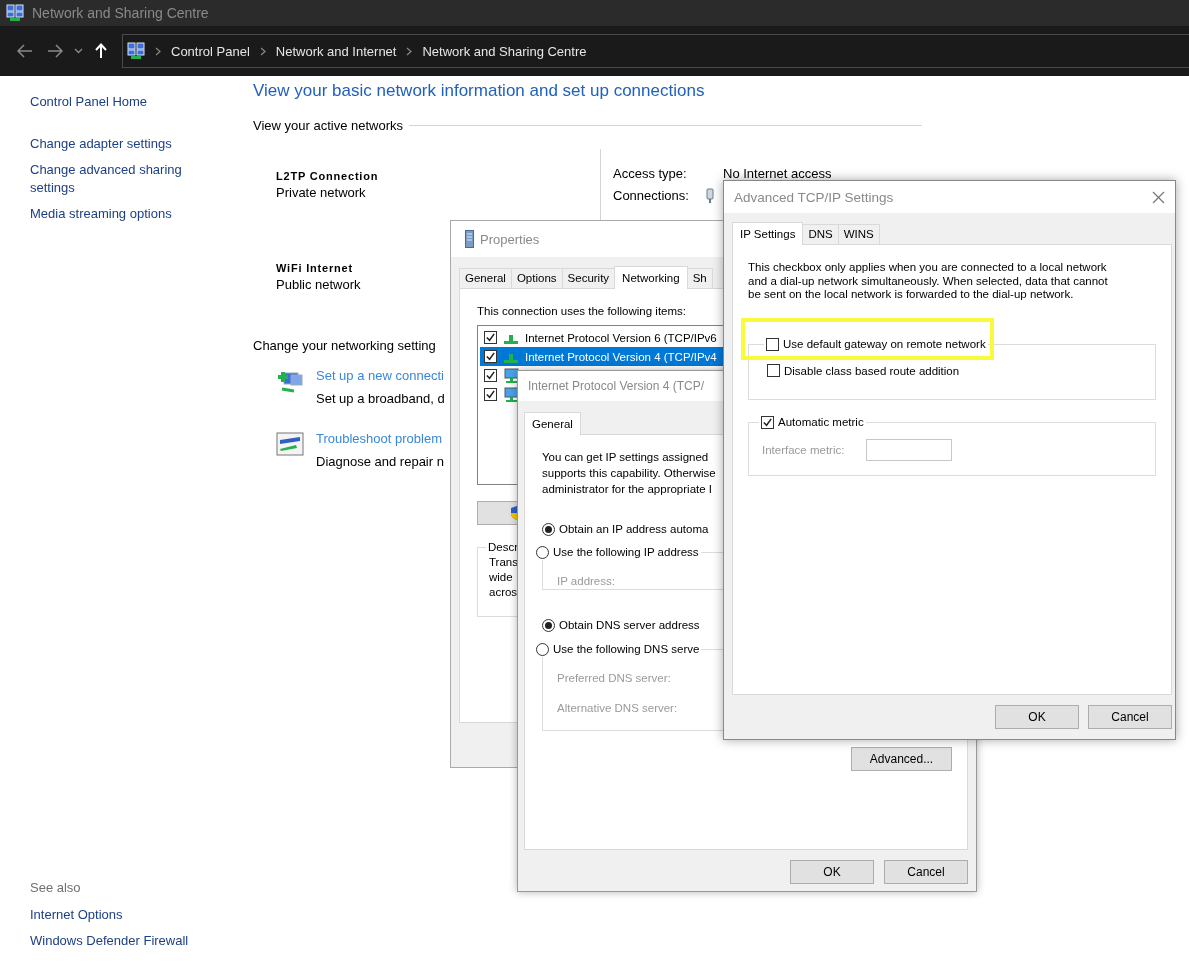 The image size is (1189, 963). What do you see at coordinates (336, 51) in the screenshot?
I see `breadcrumb: Network and Internet` at bounding box center [336, 51].